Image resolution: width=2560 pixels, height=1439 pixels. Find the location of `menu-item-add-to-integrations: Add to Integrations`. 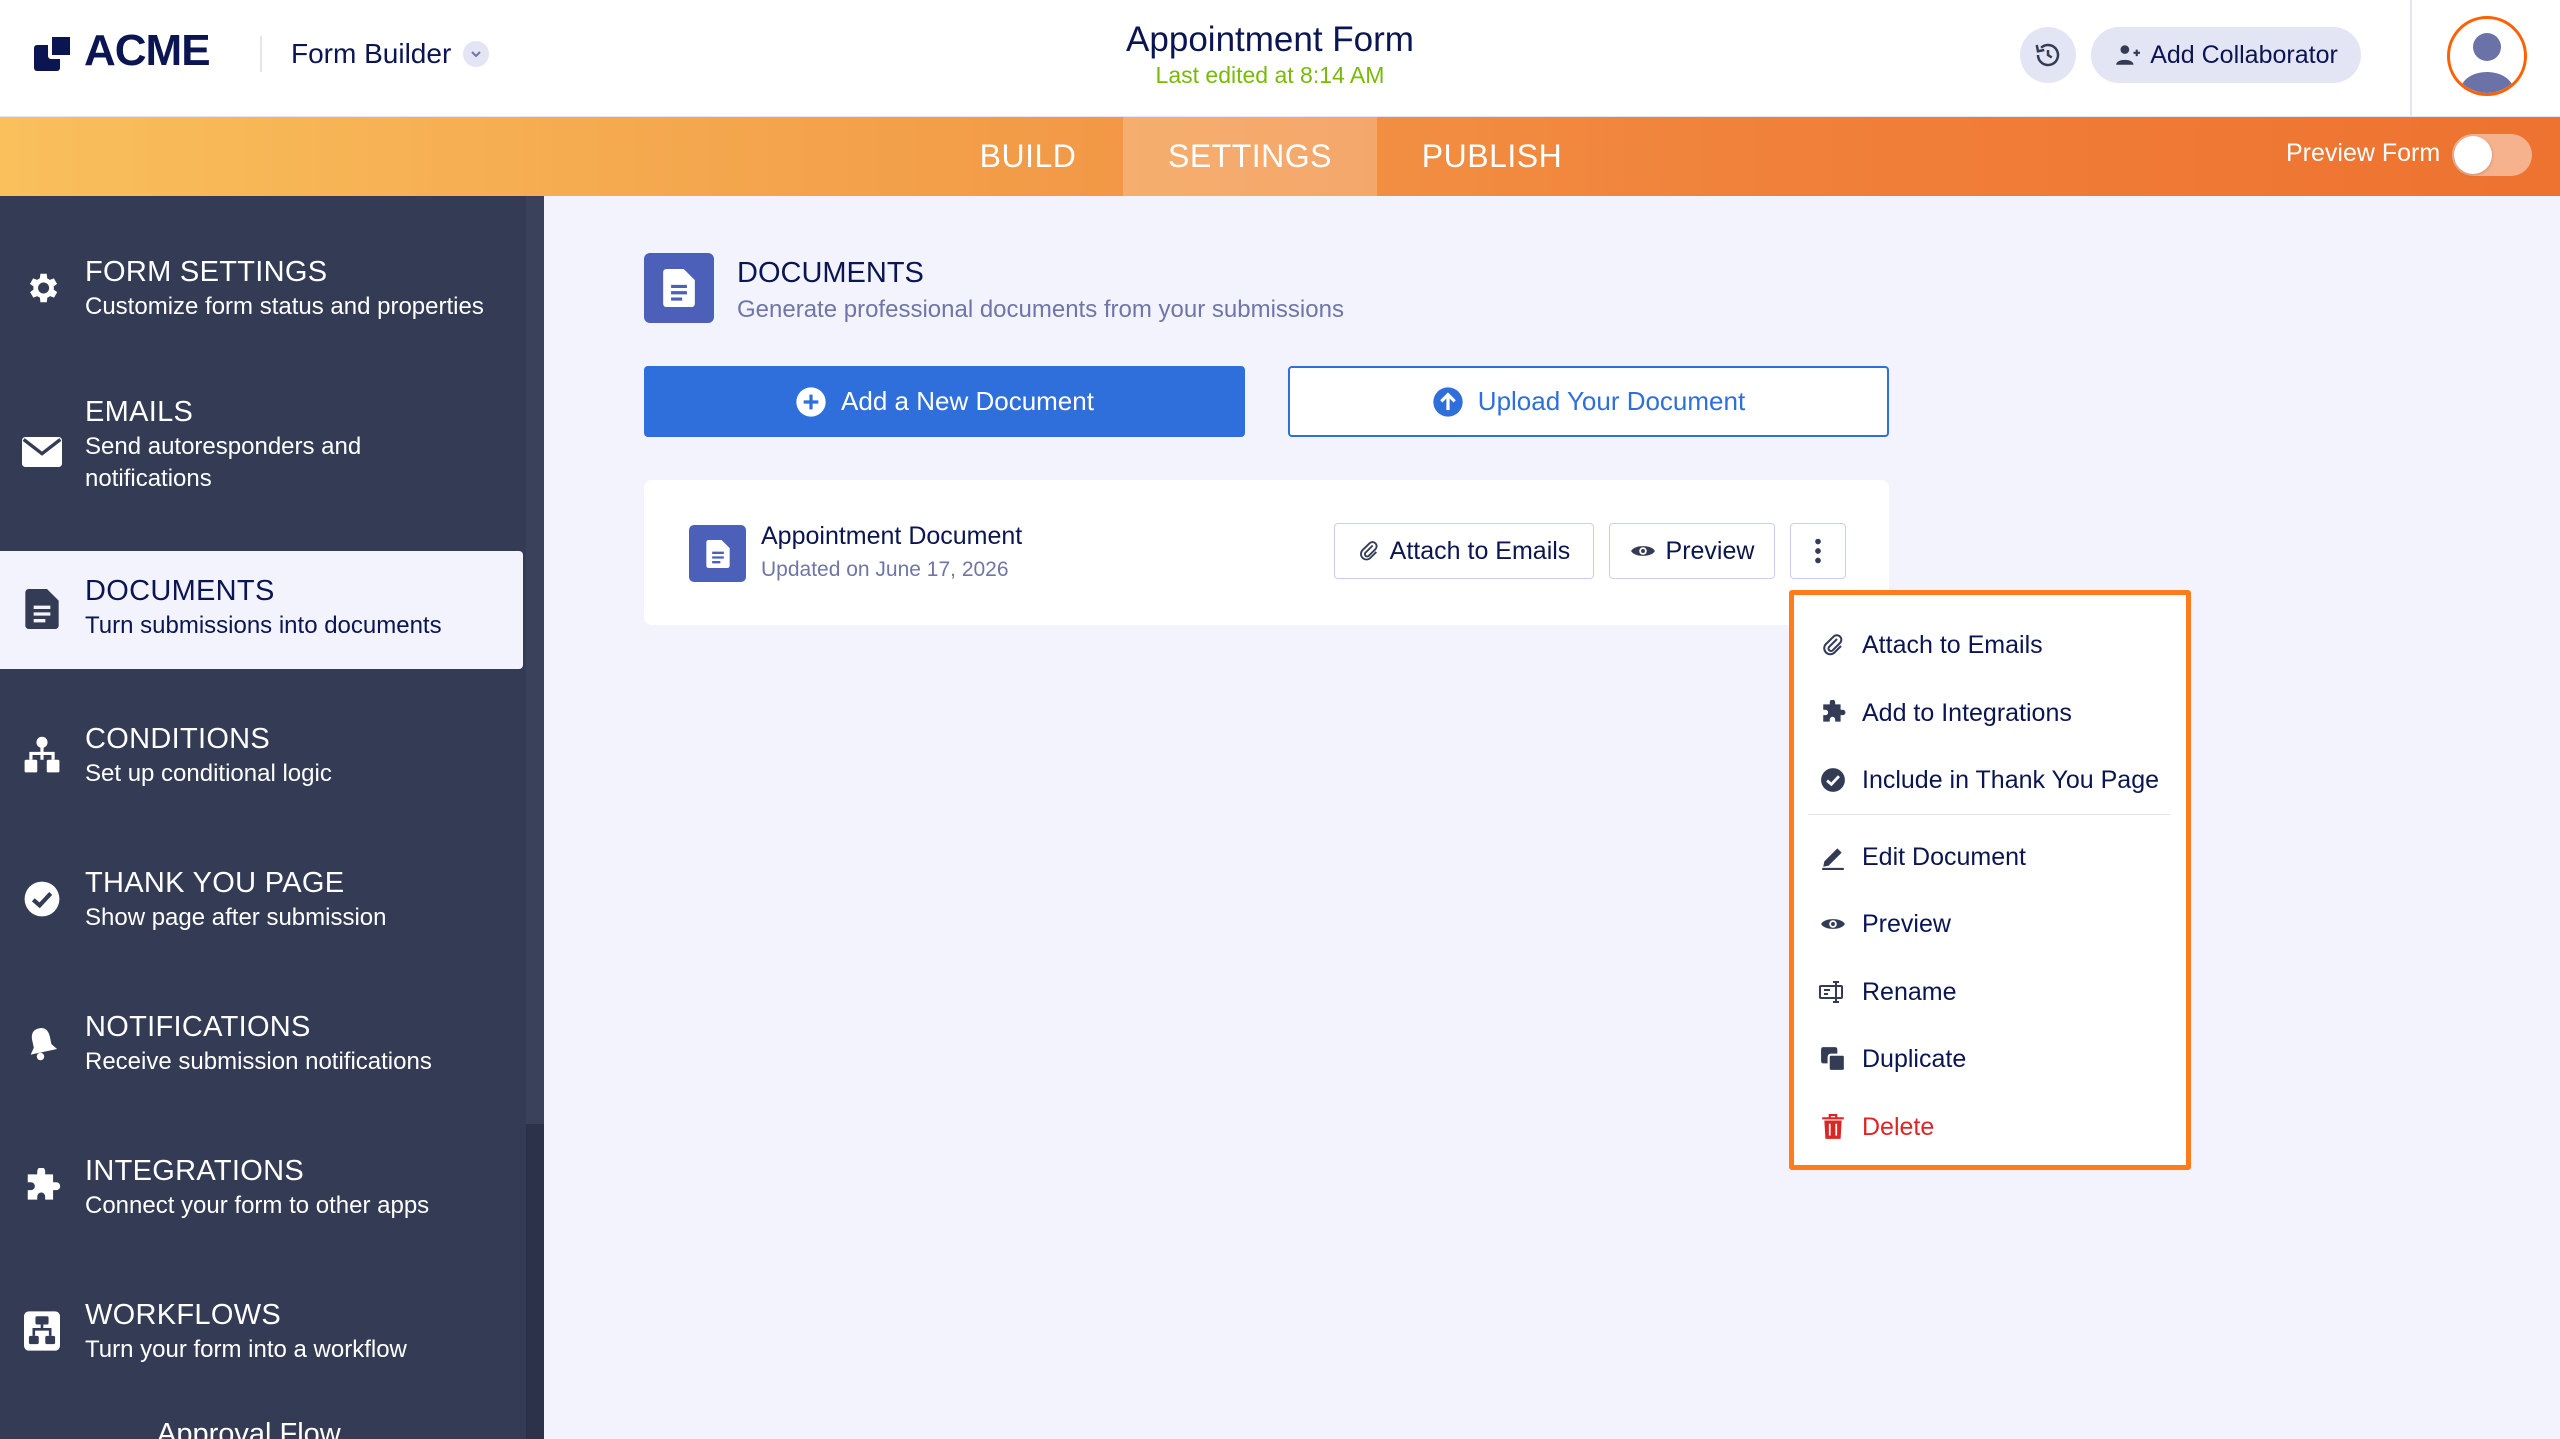

menu-item-add-to-integrations: Add to Integrations is located at coordinates (1990, 713).